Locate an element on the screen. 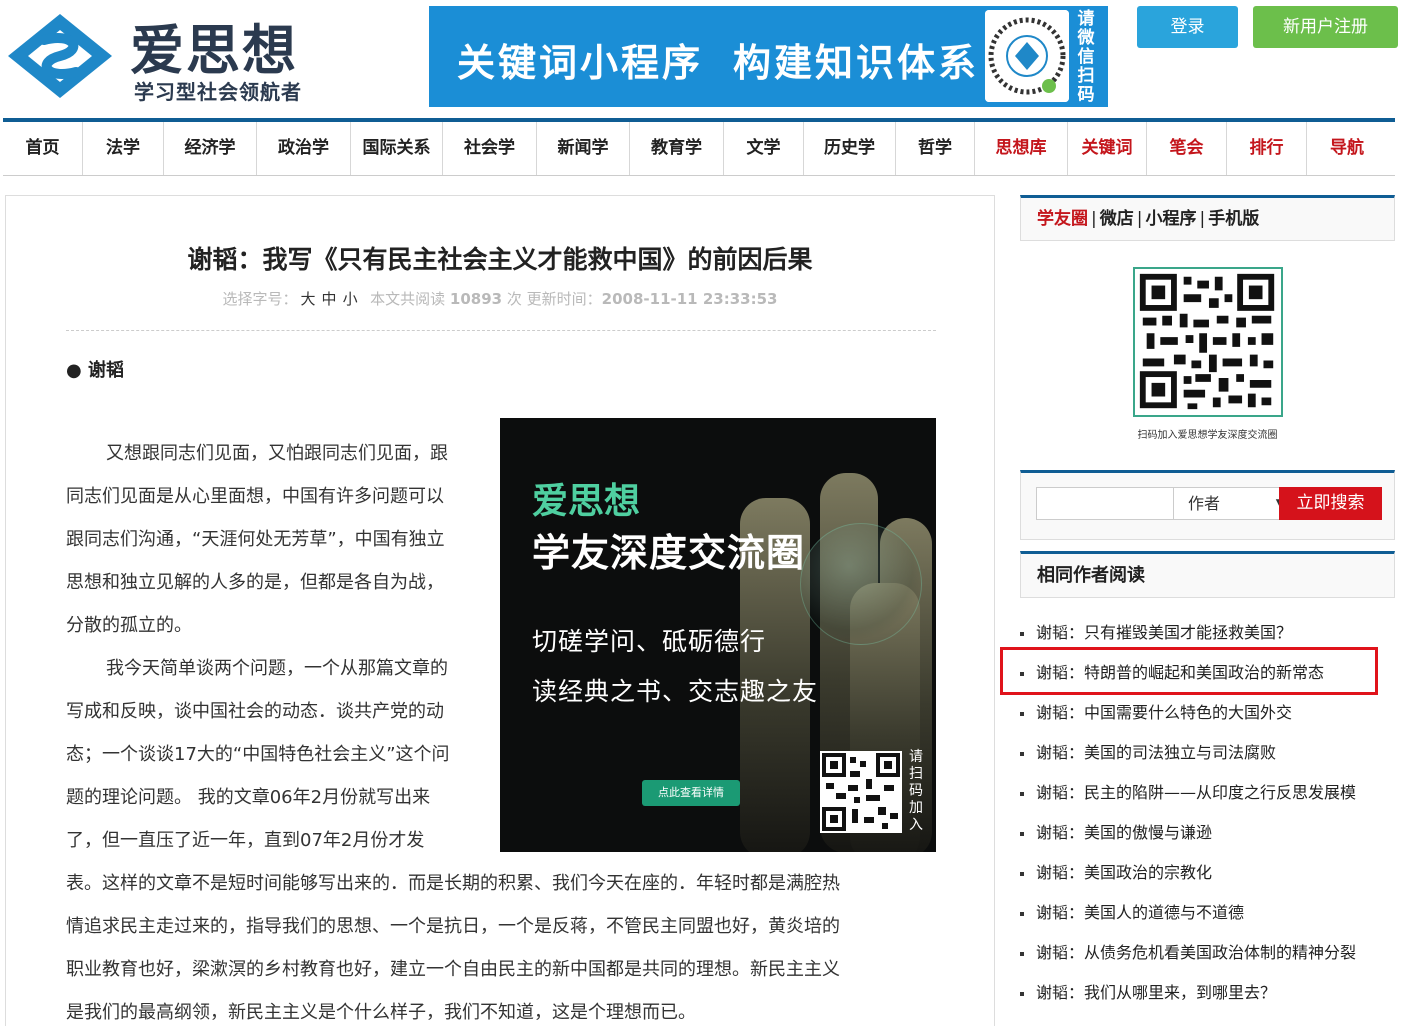 The height and width of the screenshot is (1026, 1406). related-article-link: 谢韬：我们从哪里来，到哪里去？ is located at coordinates (1208, 993).